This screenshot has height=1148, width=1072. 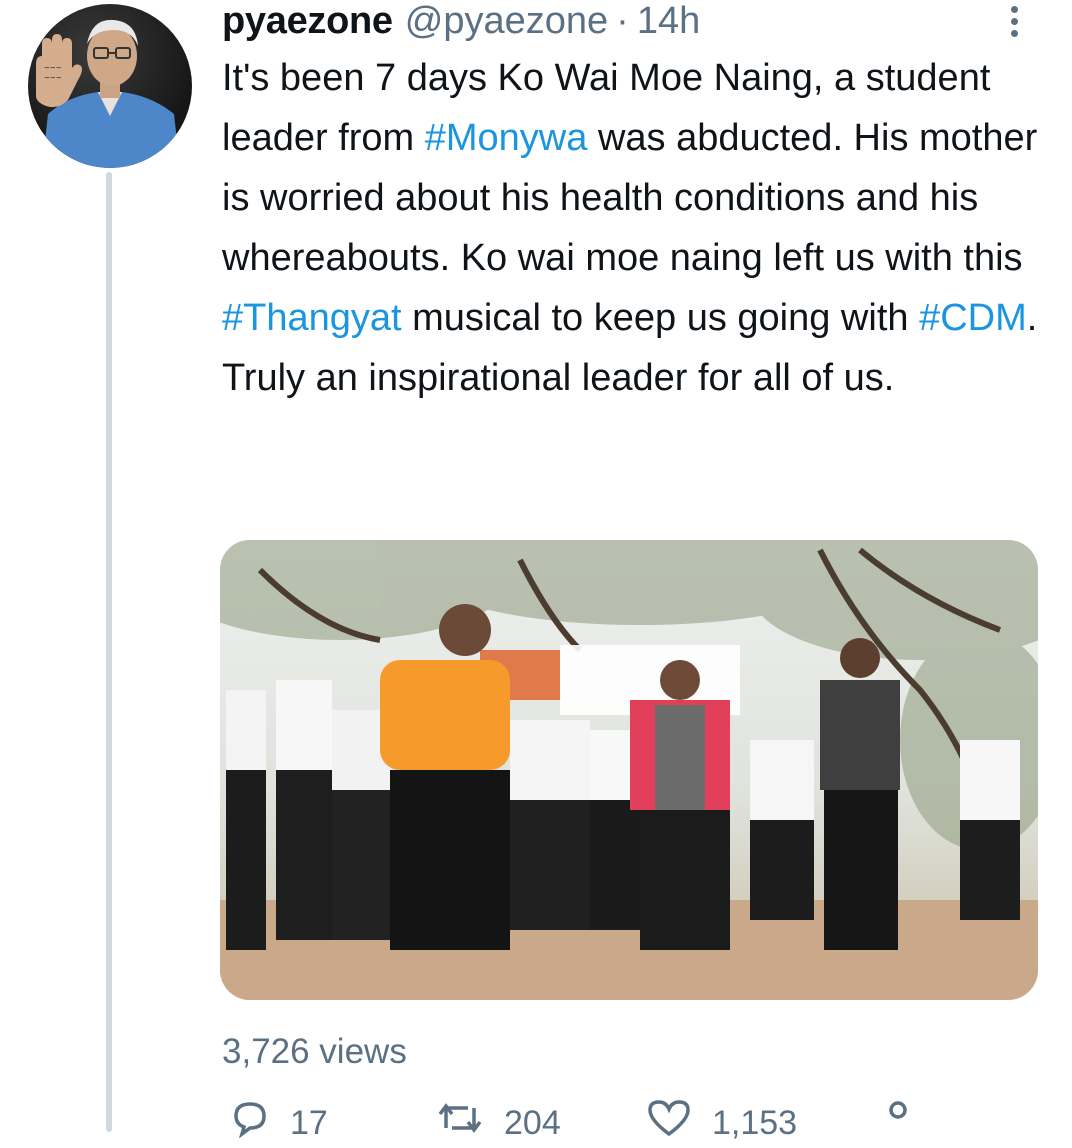 What do you see at coordinates (460, 1122) in the screenshot?
I see `retweet-icon` at bounding box center [460, 1122].